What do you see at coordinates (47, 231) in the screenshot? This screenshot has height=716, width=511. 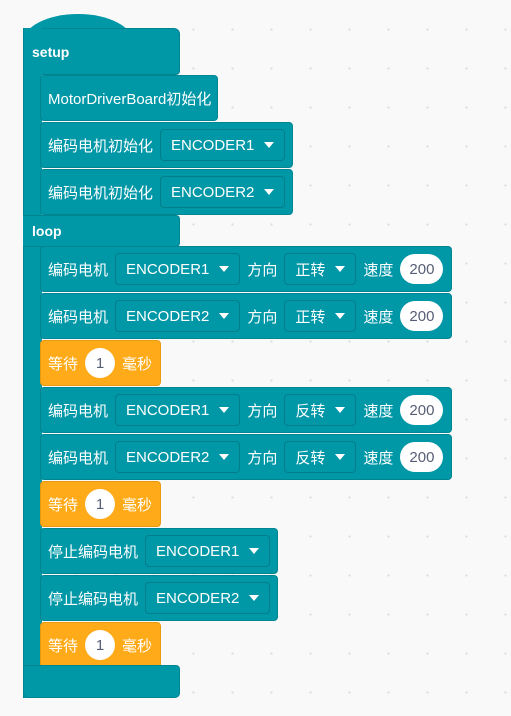 I see `loop-label: loop` at bounding box center [47, 231].